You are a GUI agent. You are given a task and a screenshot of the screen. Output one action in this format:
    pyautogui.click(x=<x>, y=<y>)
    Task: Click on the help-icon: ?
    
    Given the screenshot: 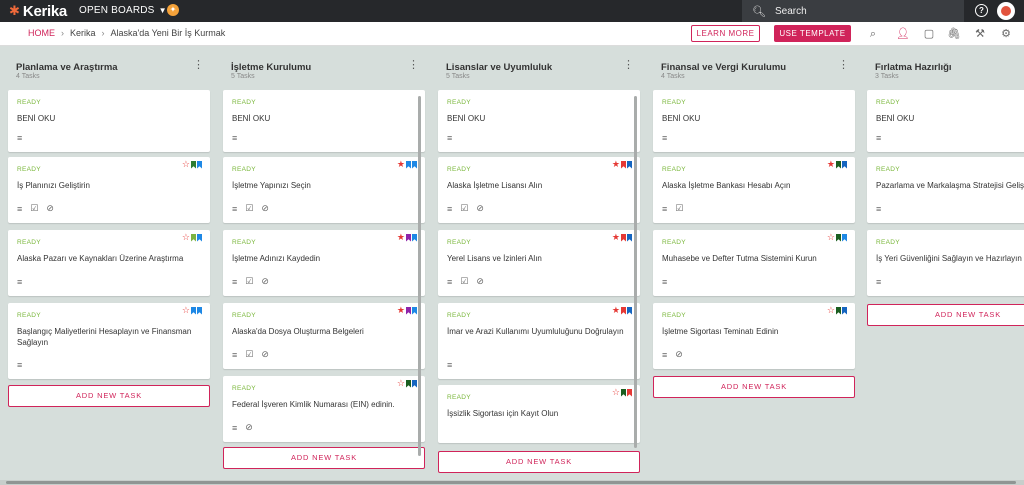 What is the action you would take?
    pyautogui.click(x=981, y=10)
    